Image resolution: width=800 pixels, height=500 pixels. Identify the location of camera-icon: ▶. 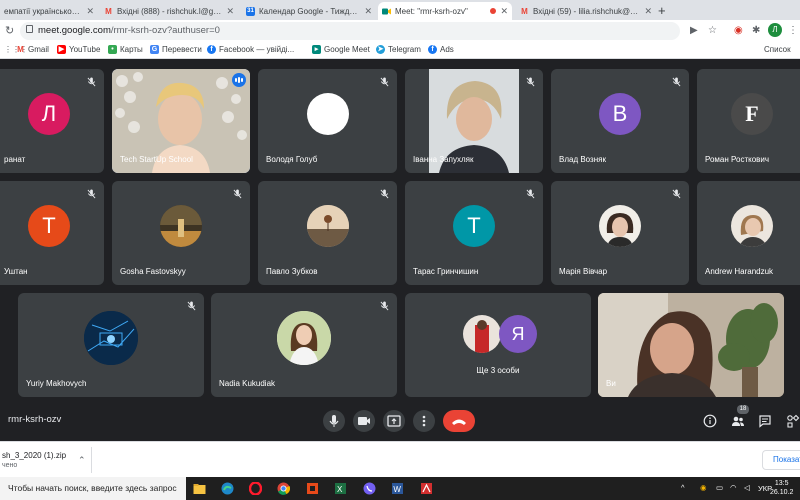
(694, 30).